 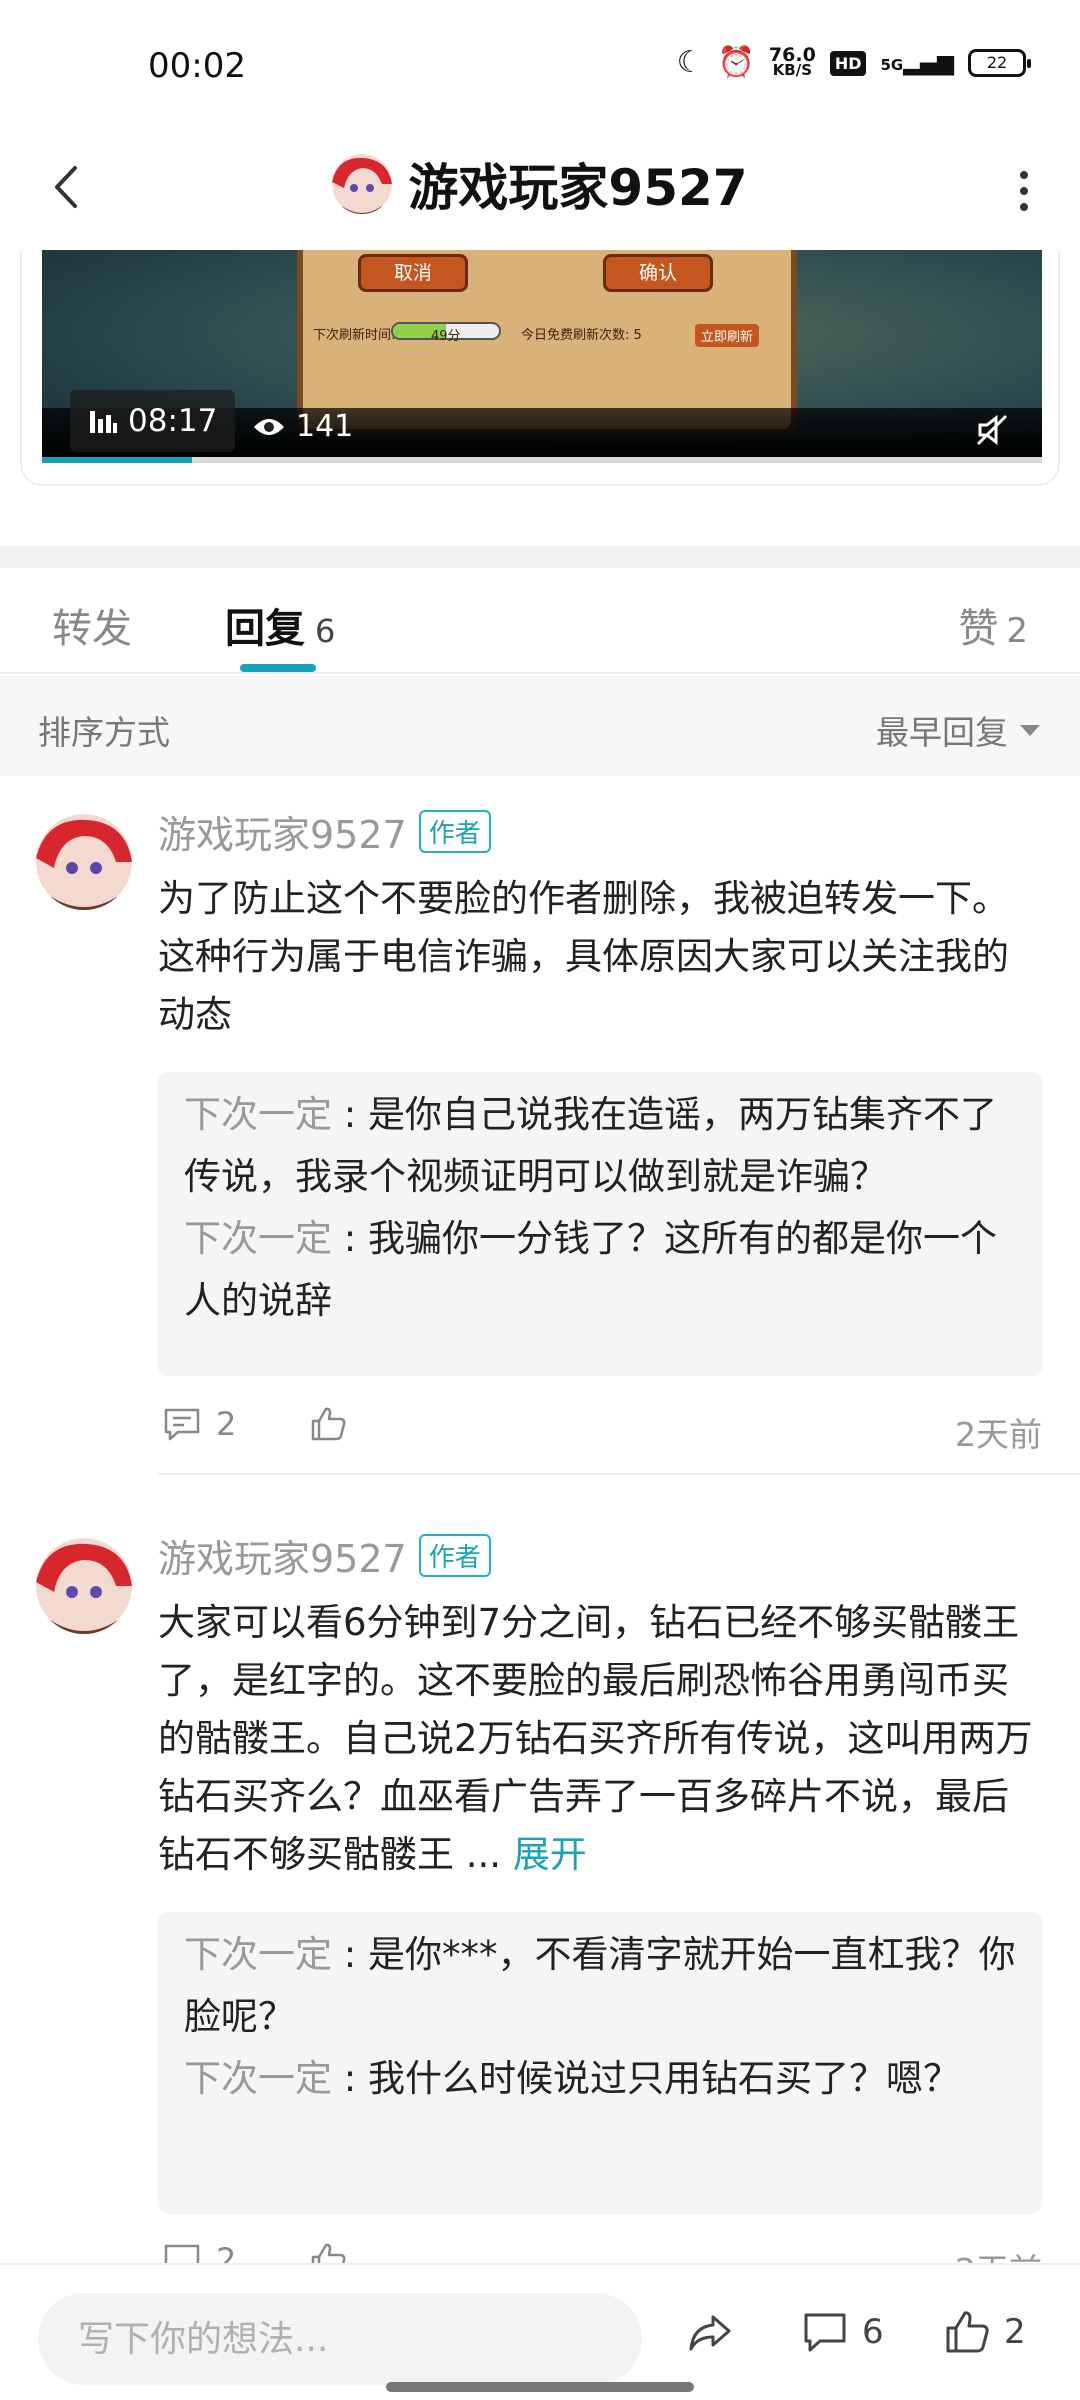 I want to click on like-button: 2, so click(x=984, y=2332).